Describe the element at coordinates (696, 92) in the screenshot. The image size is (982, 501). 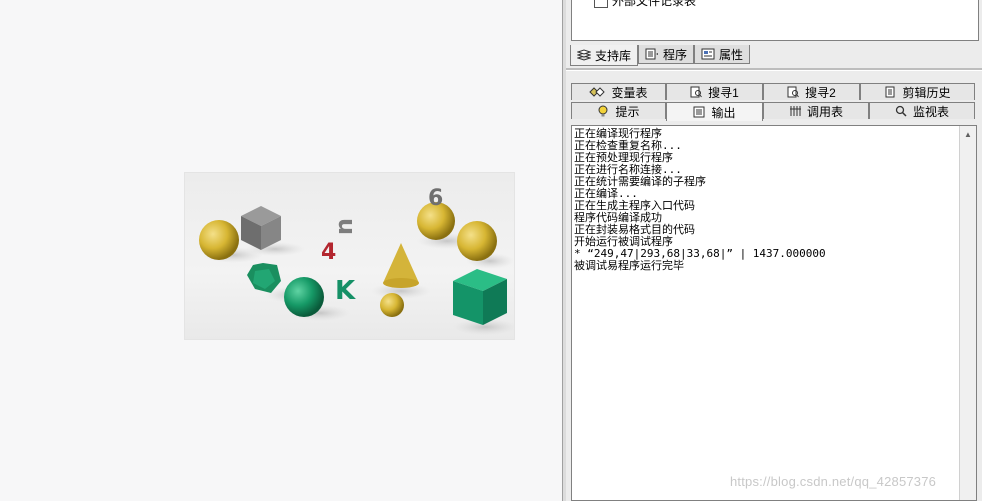
I see `search1-icon` at that location.